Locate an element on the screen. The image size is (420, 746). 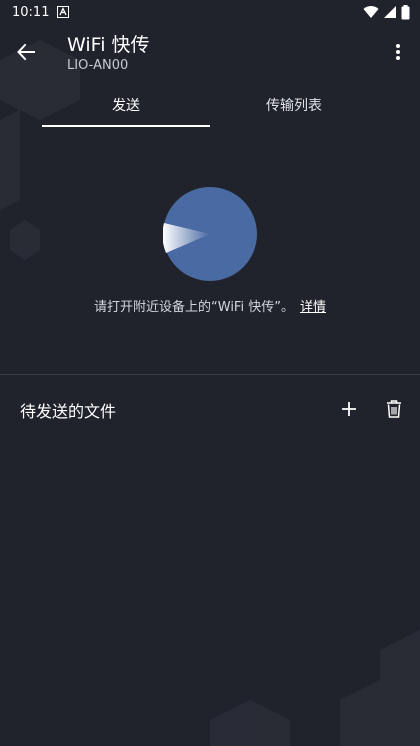
back-button is located at coordinates (26, 52).